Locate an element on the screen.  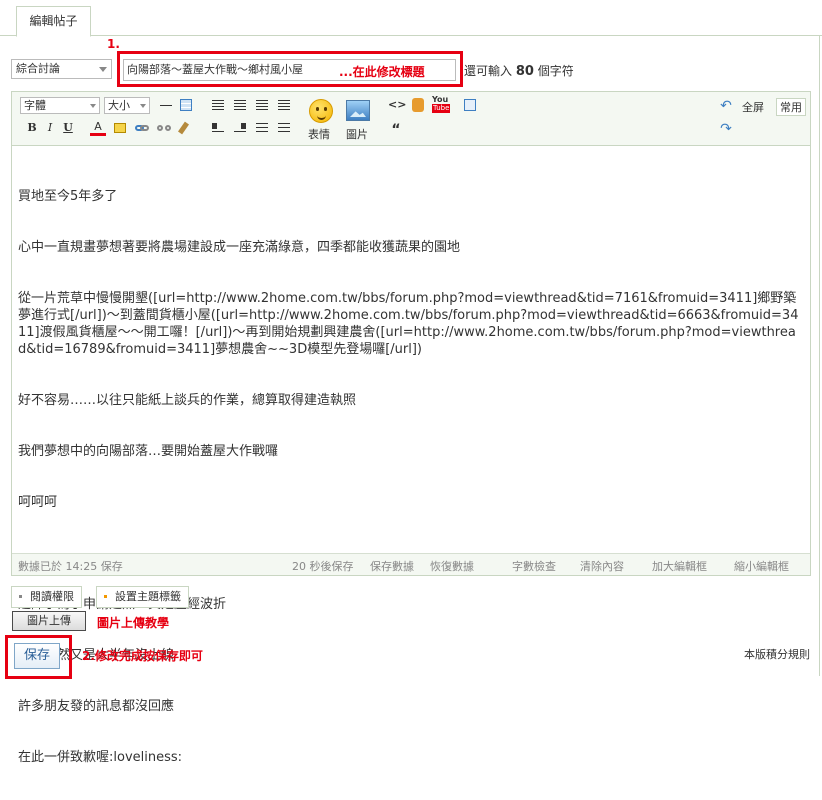
enlarge-editor-link: 加大編輯框 is located at coordinates (679, 566).